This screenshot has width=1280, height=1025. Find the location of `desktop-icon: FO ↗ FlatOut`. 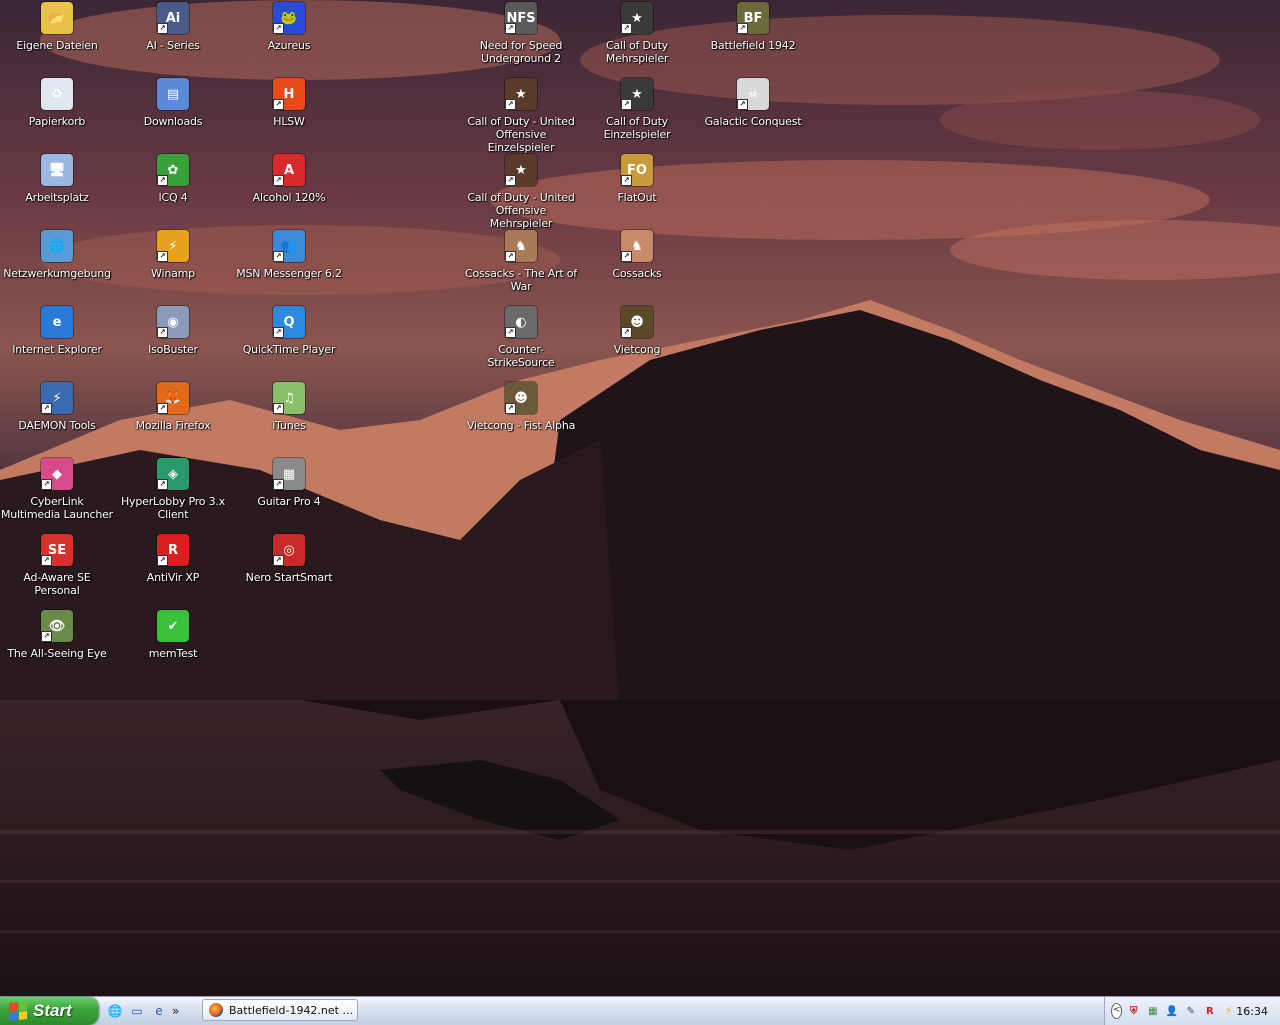

desktop-icon: FO ↗ FlatOut is located at coordinates (637, 179).